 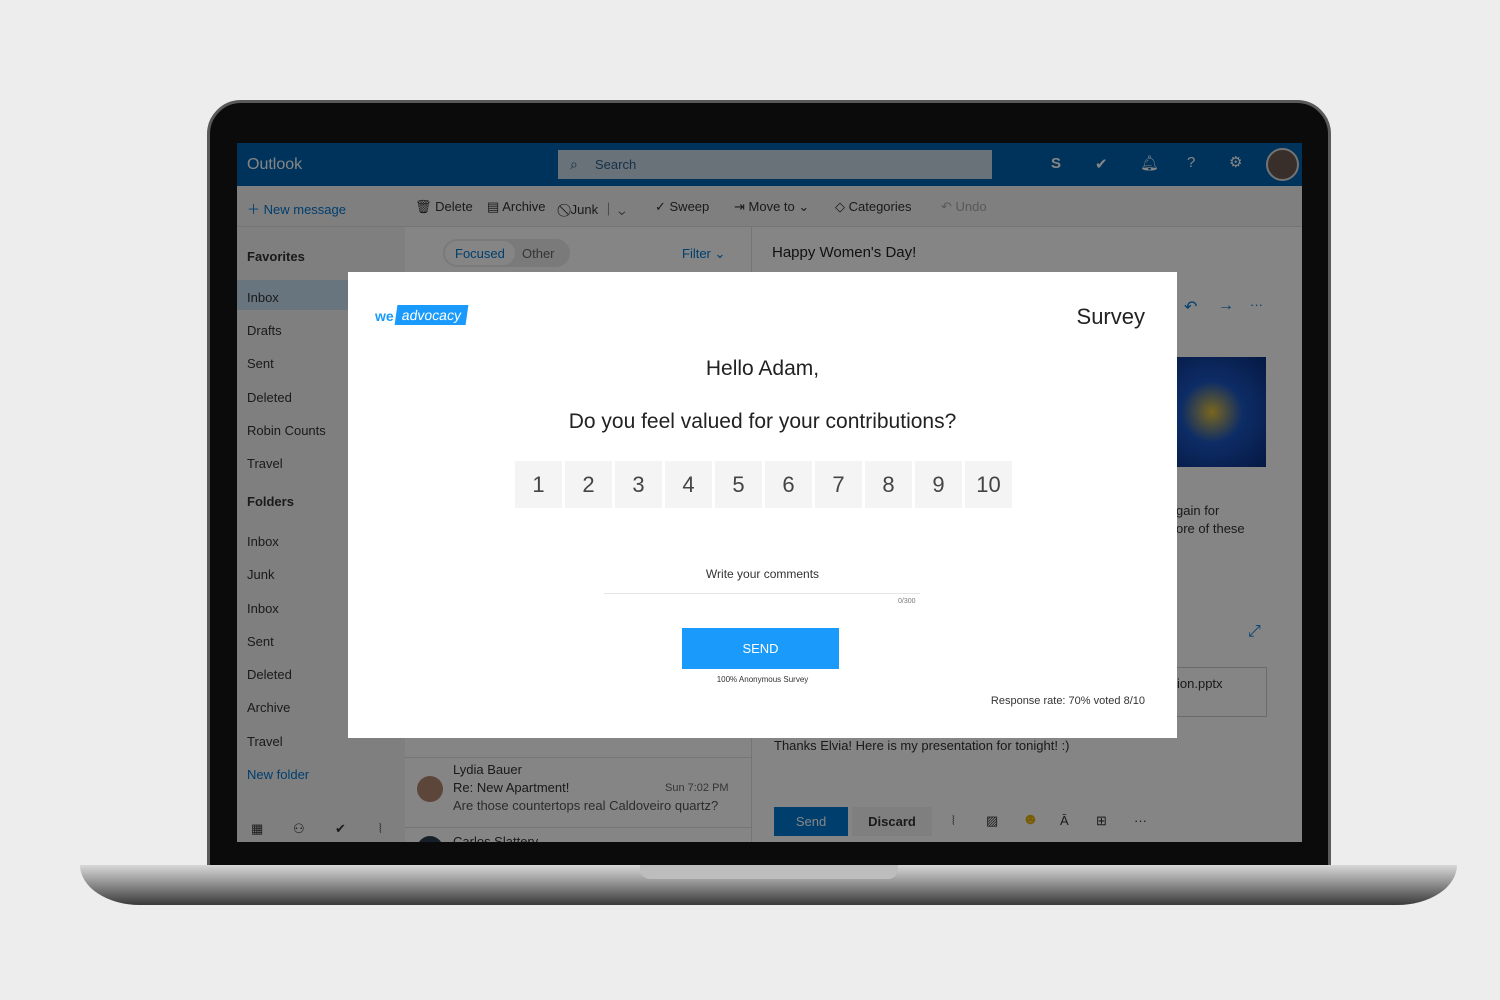 I want to click on rating-option-4: 4, so click(x=688, y=484).